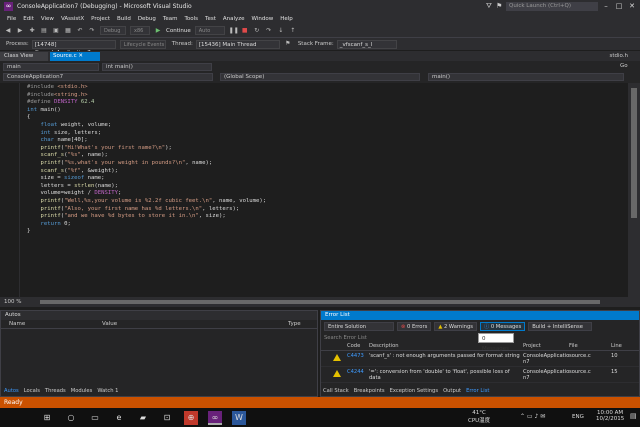 The image size is (640, 427). What do you see at coordinates (320, 77) in the screenshot?
I see `scope-combo: (Global Scope)` at bounding box center [320, 77].